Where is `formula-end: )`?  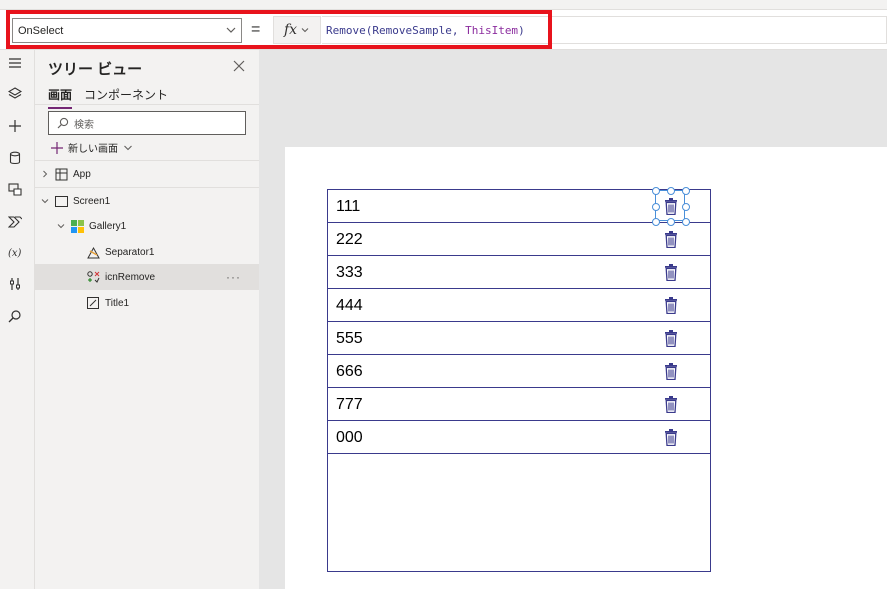 formula-end: ) is located at coordinates (521, 30).